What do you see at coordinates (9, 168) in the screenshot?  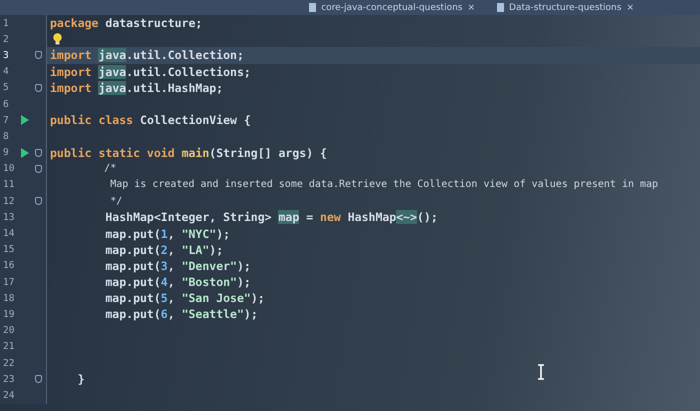 I see `line-number: 10` at bounding box center [9, 168].